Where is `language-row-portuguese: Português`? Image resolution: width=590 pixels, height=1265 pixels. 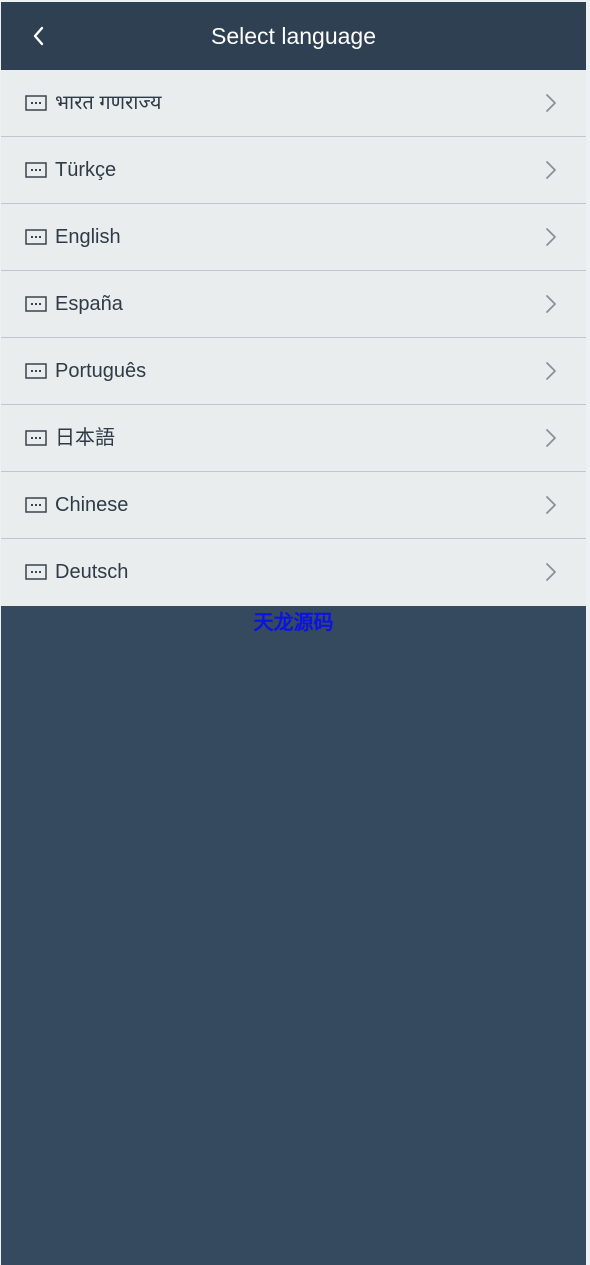
language-row-portuguese: Português is located at coordinates (293, 371).